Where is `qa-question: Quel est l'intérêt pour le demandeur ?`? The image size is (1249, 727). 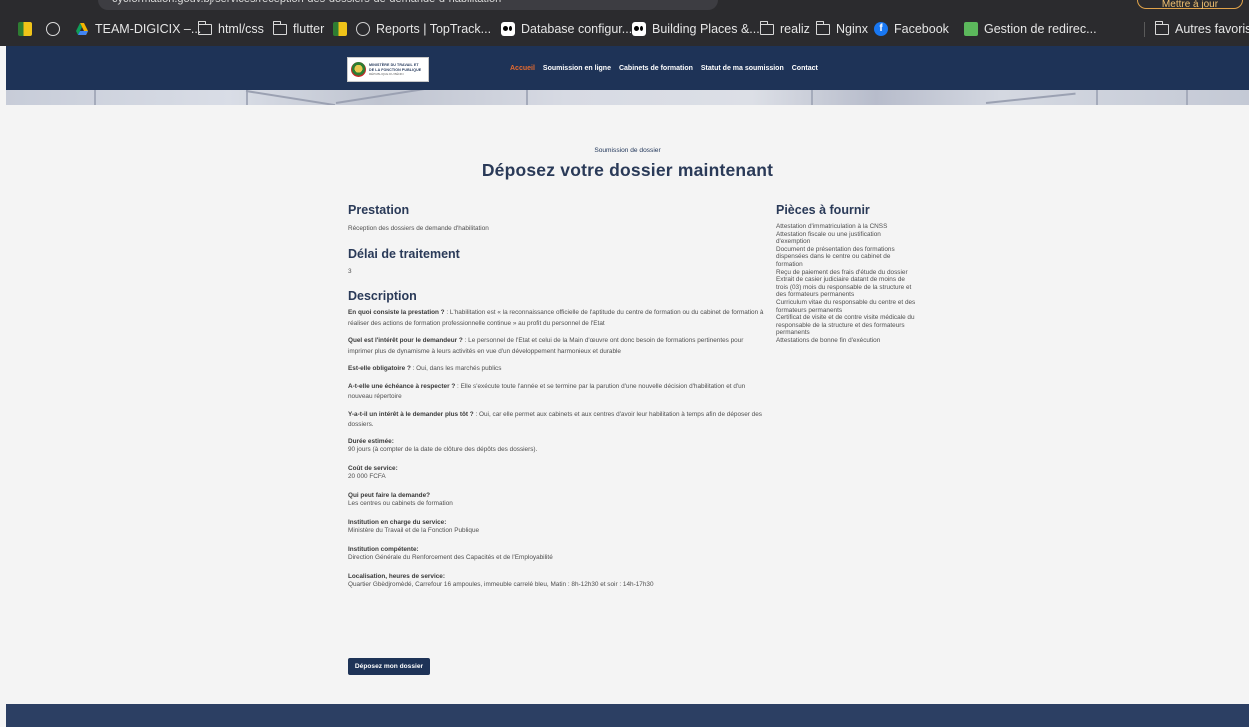
qa-question: Quel est l'intérêt pour le demandeur ? is located at coordinates (405, 340).